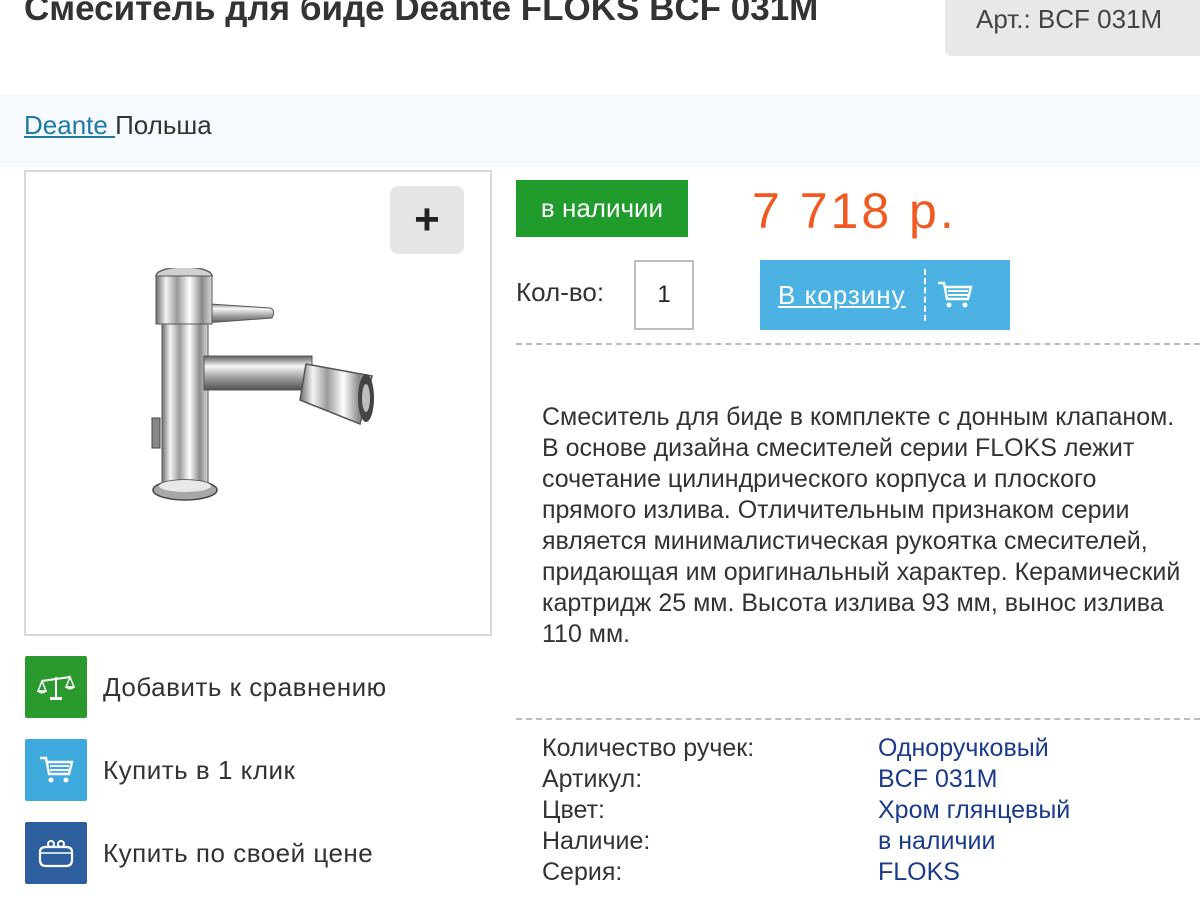 The height and width of the screenshot is (907, 1200). Describe the element at coordinates (806, 872) in the screenshot. I see `spec-row: Серия: FLOKS` at that location.